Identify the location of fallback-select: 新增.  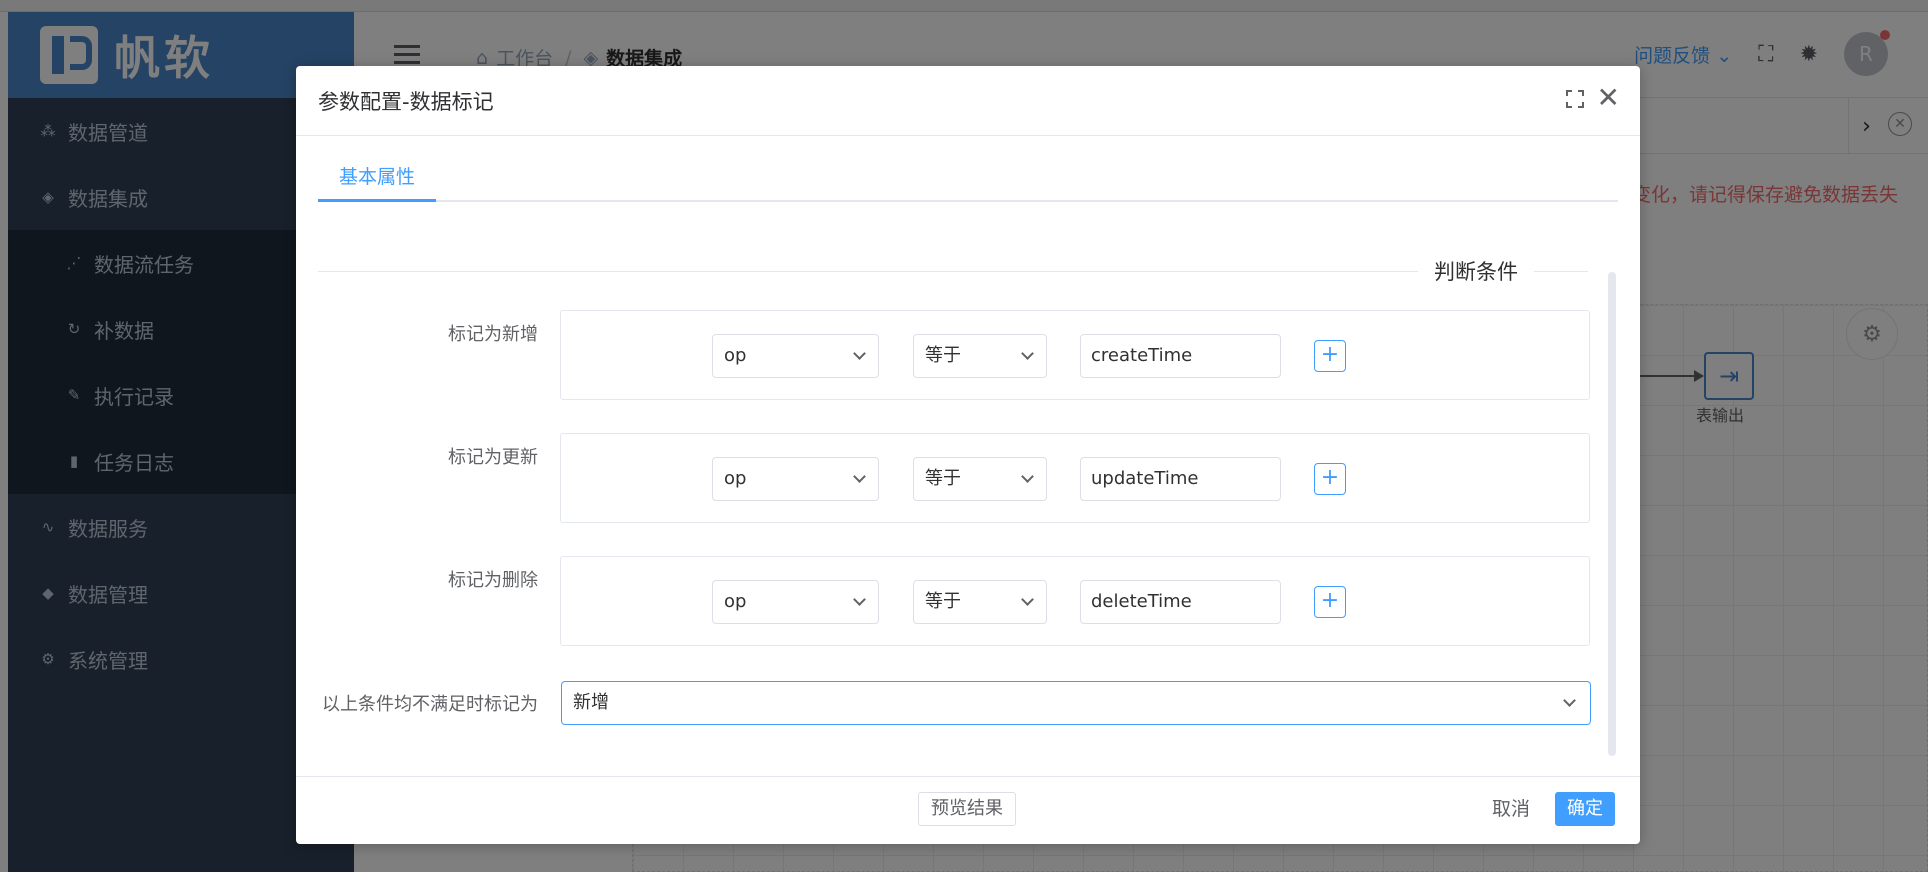
(1076, 703).